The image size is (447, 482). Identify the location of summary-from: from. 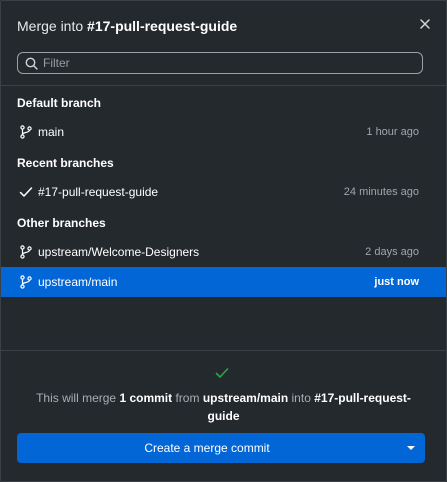
(187, 398).